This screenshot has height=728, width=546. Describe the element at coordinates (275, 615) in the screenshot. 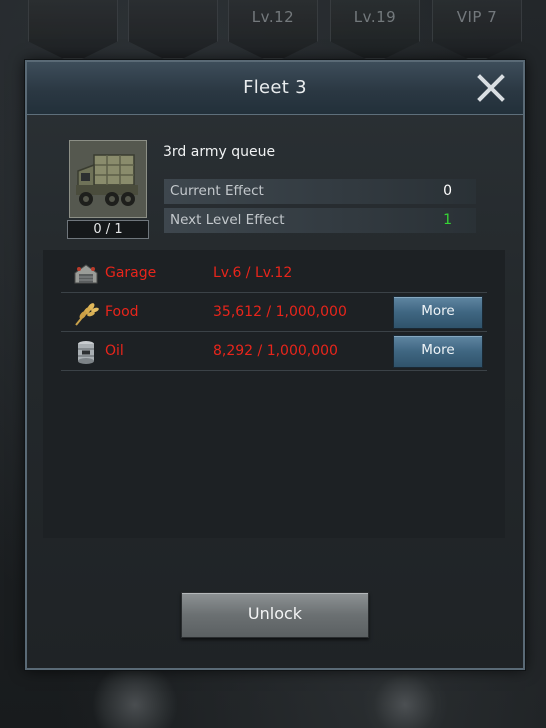

I see `unlock-button: Unlock` at that location.